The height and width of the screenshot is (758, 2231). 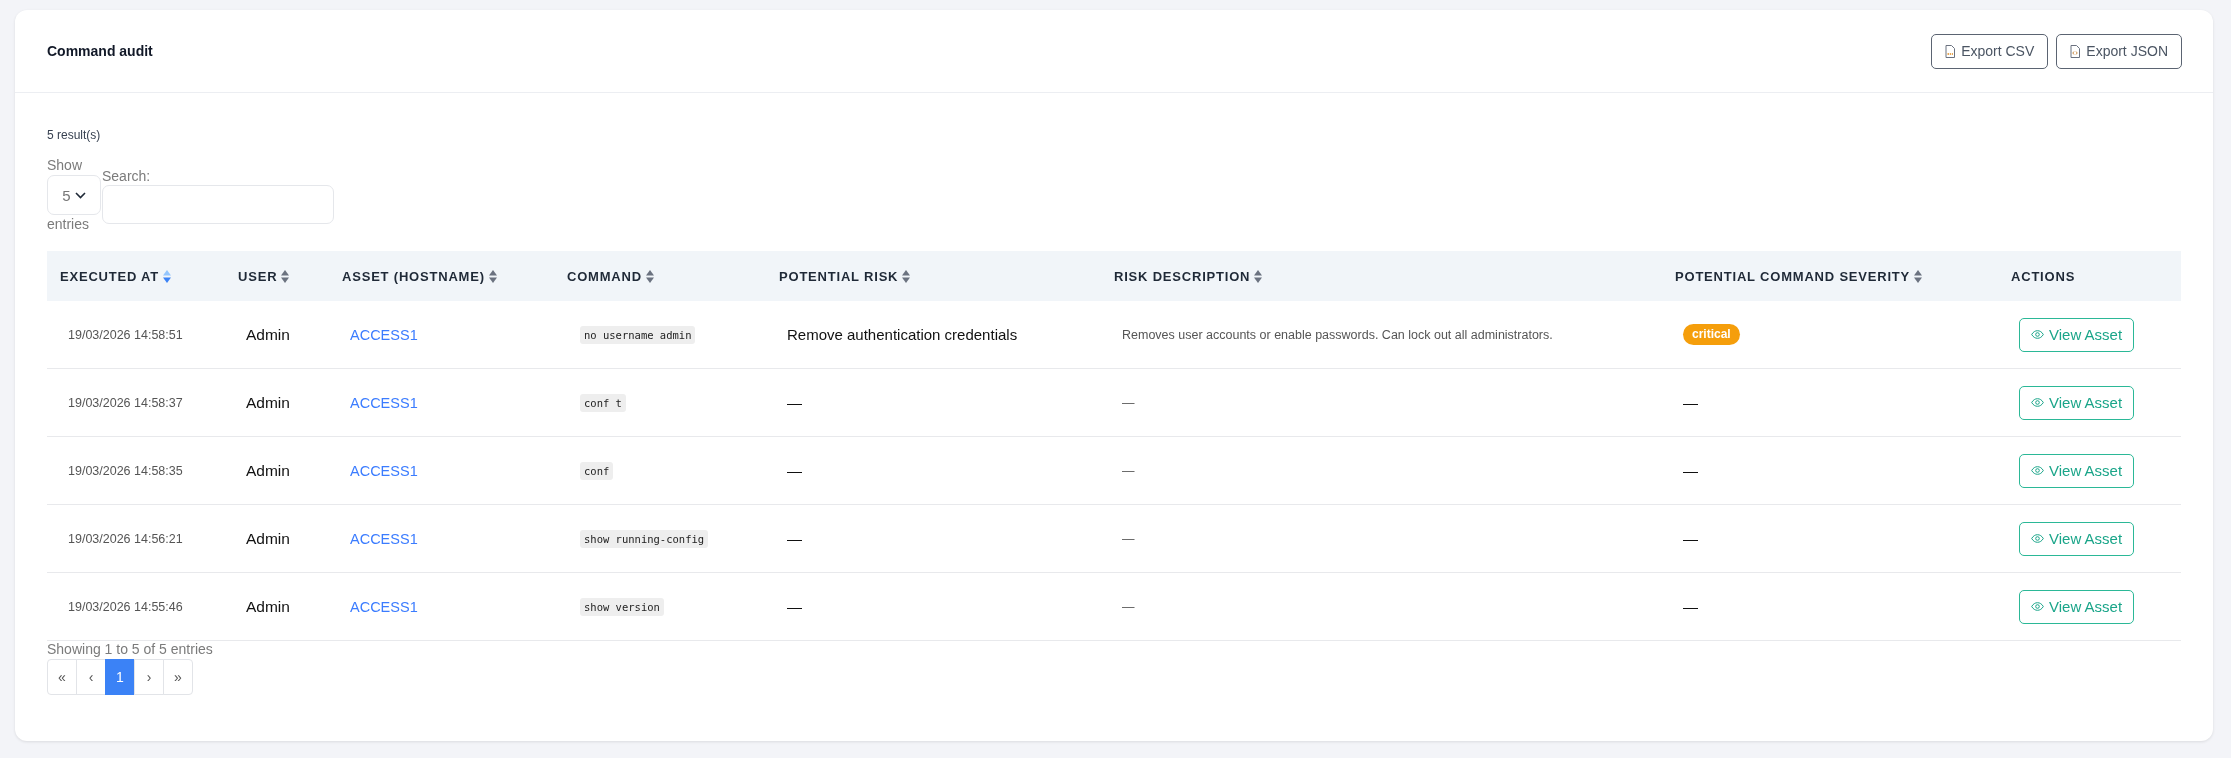 I want to click on chevron-down-icon, so click(x=80, y=195).